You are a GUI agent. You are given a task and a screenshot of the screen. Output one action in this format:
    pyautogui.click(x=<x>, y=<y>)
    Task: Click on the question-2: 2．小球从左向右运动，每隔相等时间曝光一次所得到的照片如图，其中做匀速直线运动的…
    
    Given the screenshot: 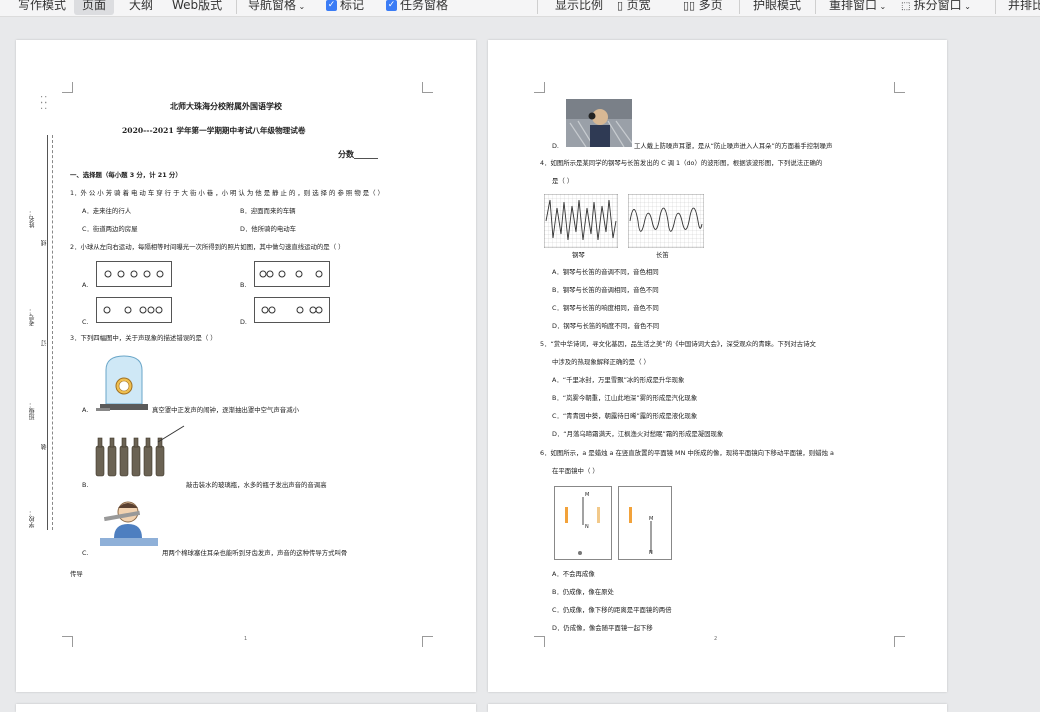 What is the action you would take?
    pyautogui.click(x=207, y=247)
    